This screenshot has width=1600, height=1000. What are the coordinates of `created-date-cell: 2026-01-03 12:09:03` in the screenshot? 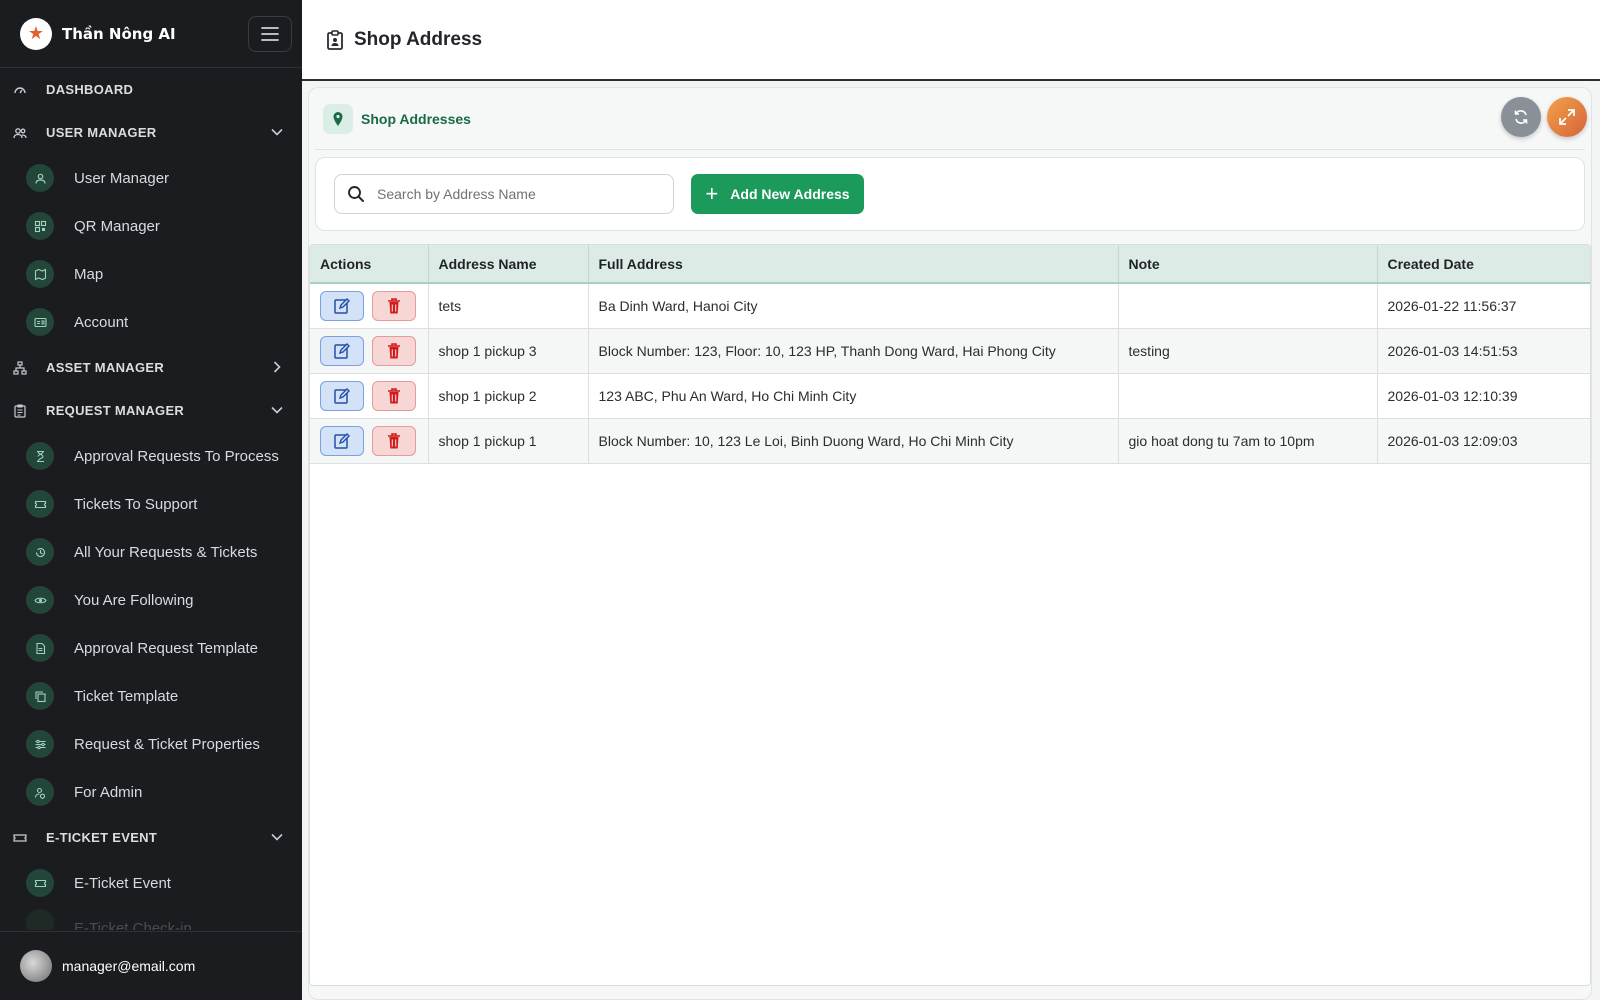 It's located at (1483, 441).